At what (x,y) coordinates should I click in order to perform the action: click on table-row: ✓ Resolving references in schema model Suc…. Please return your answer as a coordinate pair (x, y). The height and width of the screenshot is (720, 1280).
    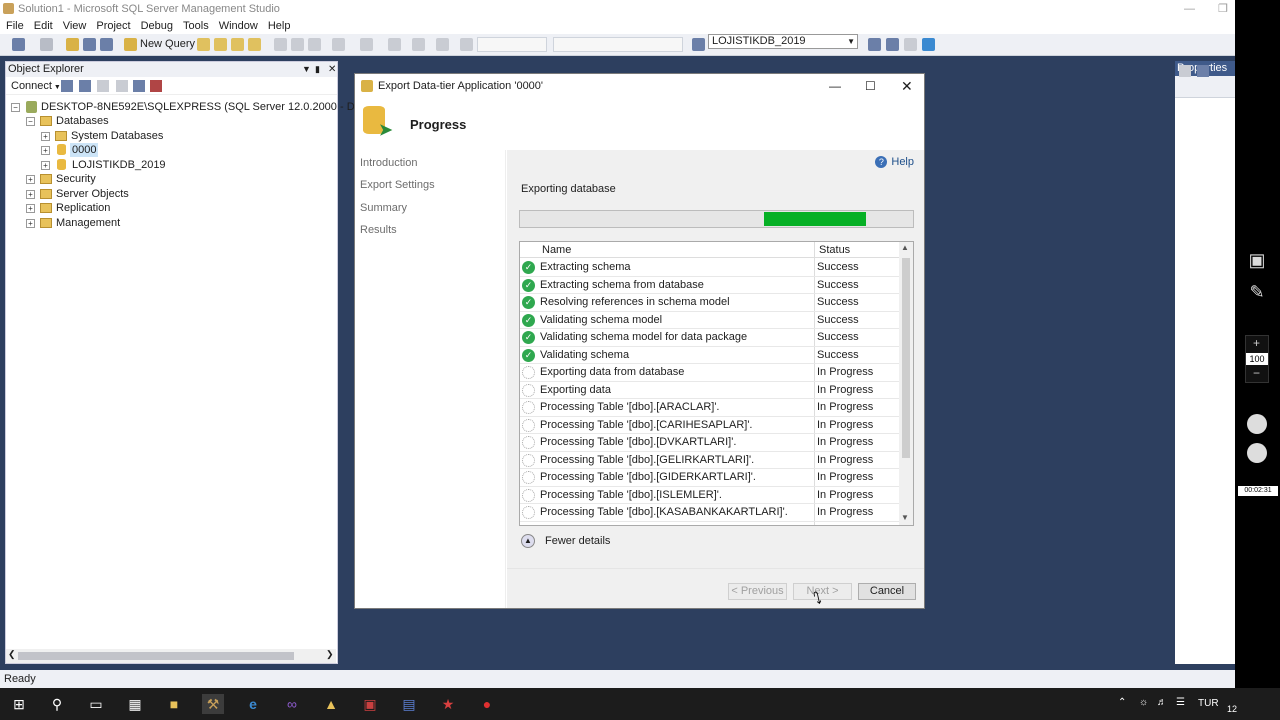
    Looking at the image, I should click on (710, 303).